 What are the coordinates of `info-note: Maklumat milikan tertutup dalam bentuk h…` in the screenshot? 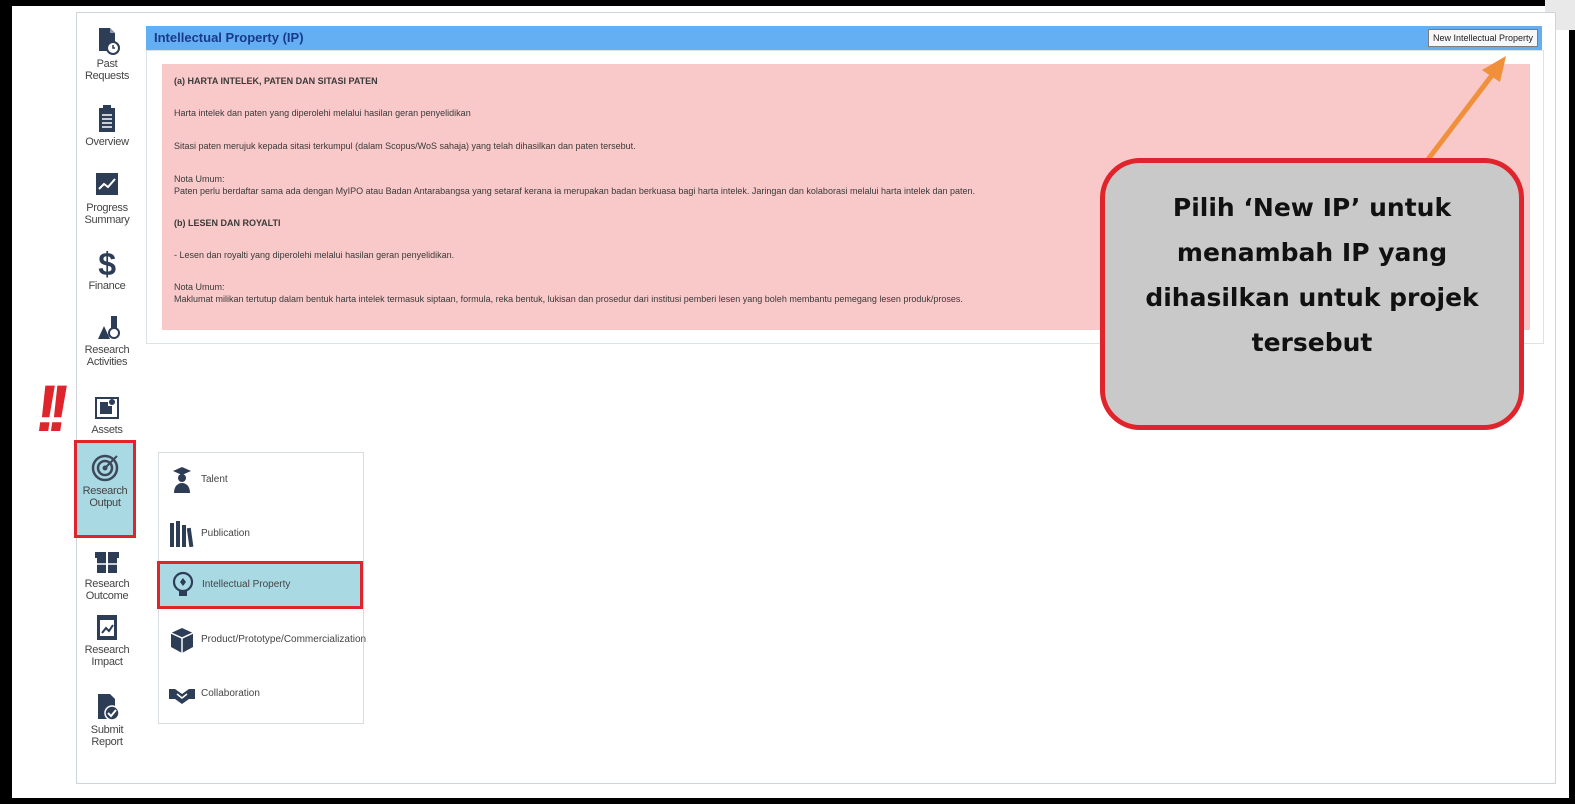 It's located at (568, 299).